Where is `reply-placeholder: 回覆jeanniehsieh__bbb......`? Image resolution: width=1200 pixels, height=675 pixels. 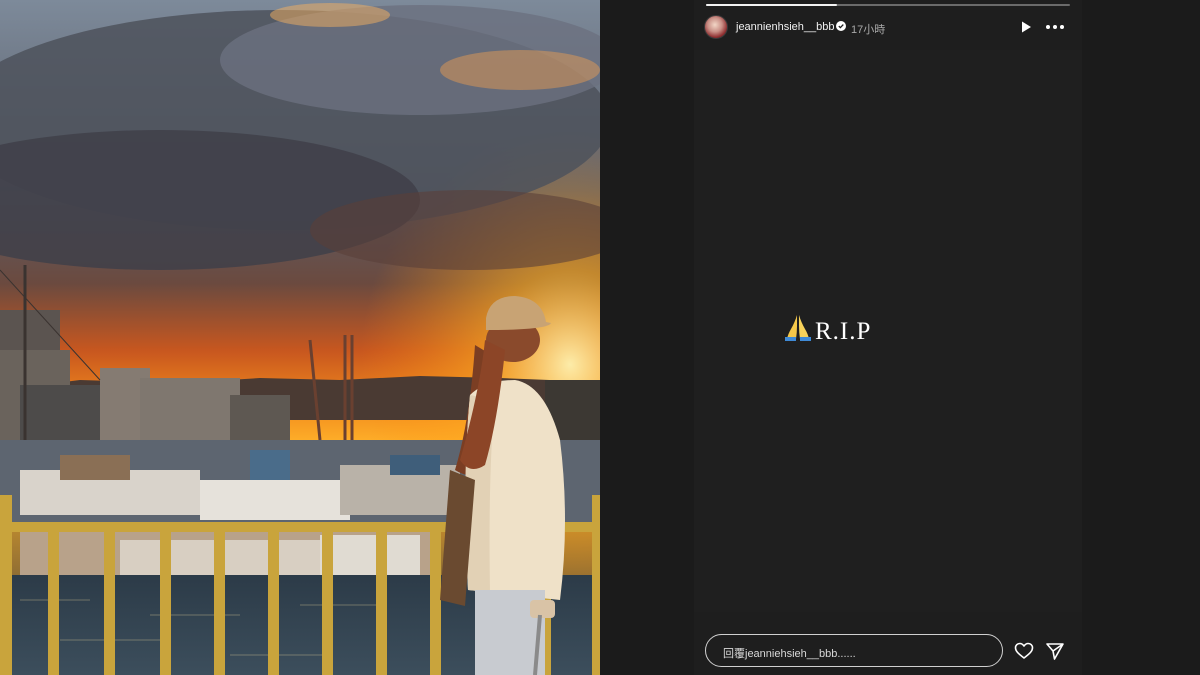 reply-placeholder: 回覆jeanniehsieh__bbb...... is located at coordinates (789, 654).